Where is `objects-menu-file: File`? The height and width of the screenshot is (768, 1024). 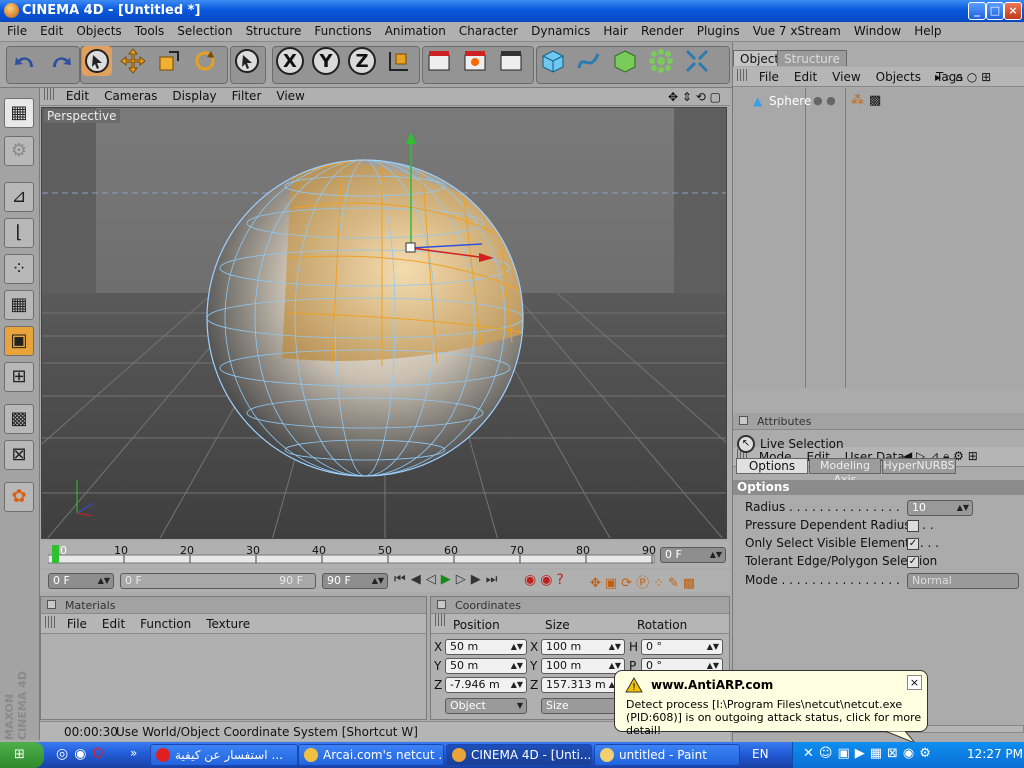
objects-menu-file: File is located at coordinates (768, 75).